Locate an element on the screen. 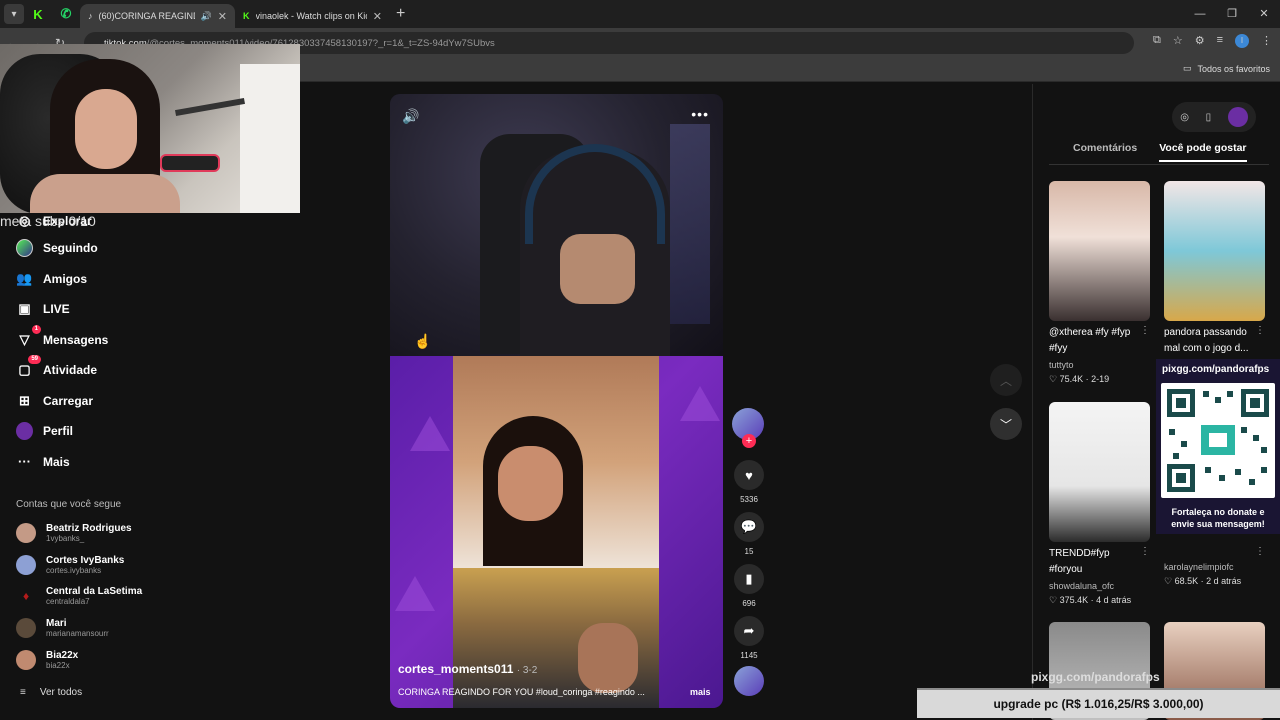 This screenshot has width=1280, height=720. save-count: 696 is located at coordinates (749, 603).